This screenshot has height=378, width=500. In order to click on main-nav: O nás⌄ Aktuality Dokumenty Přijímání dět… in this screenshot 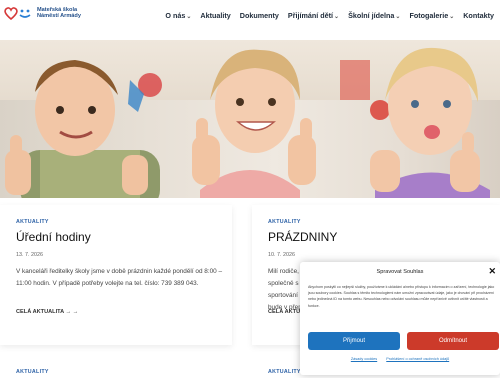, I will do `click(325, 15)`.